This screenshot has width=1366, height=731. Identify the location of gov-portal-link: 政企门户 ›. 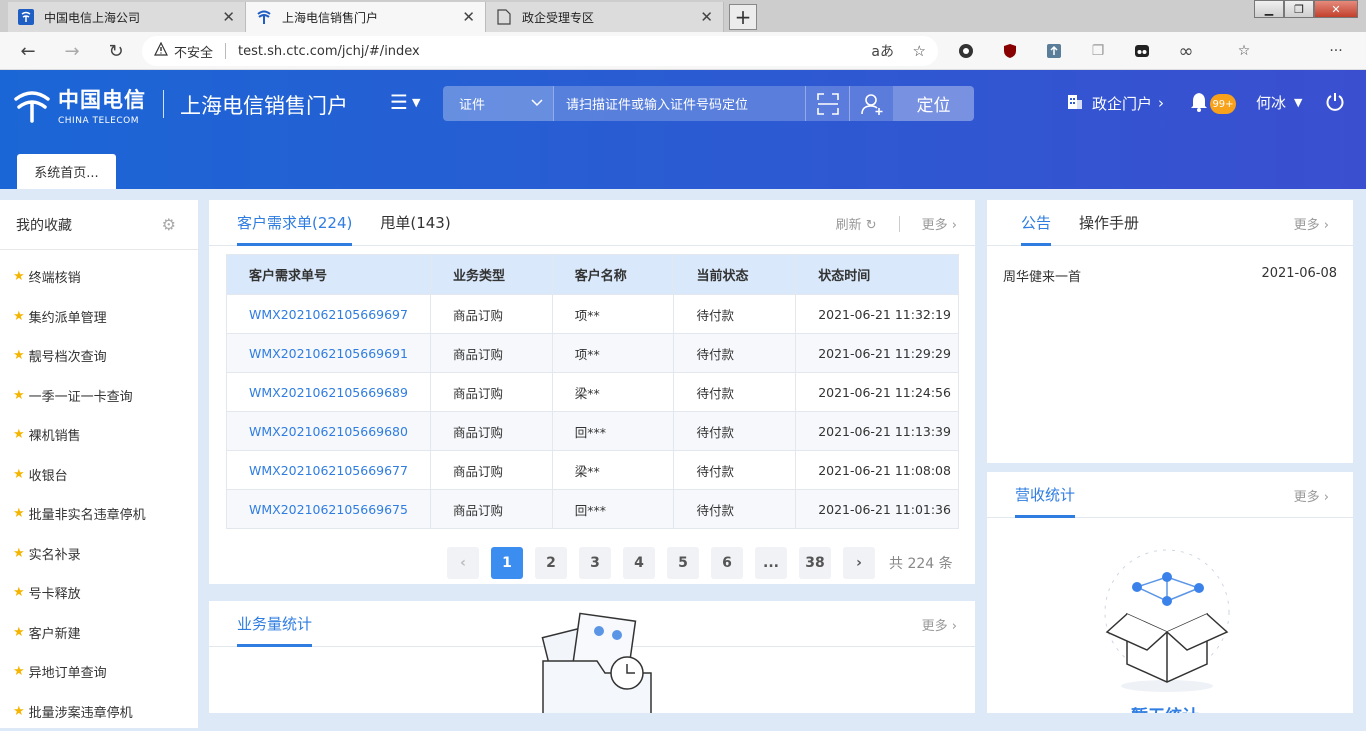
(1115, 103).